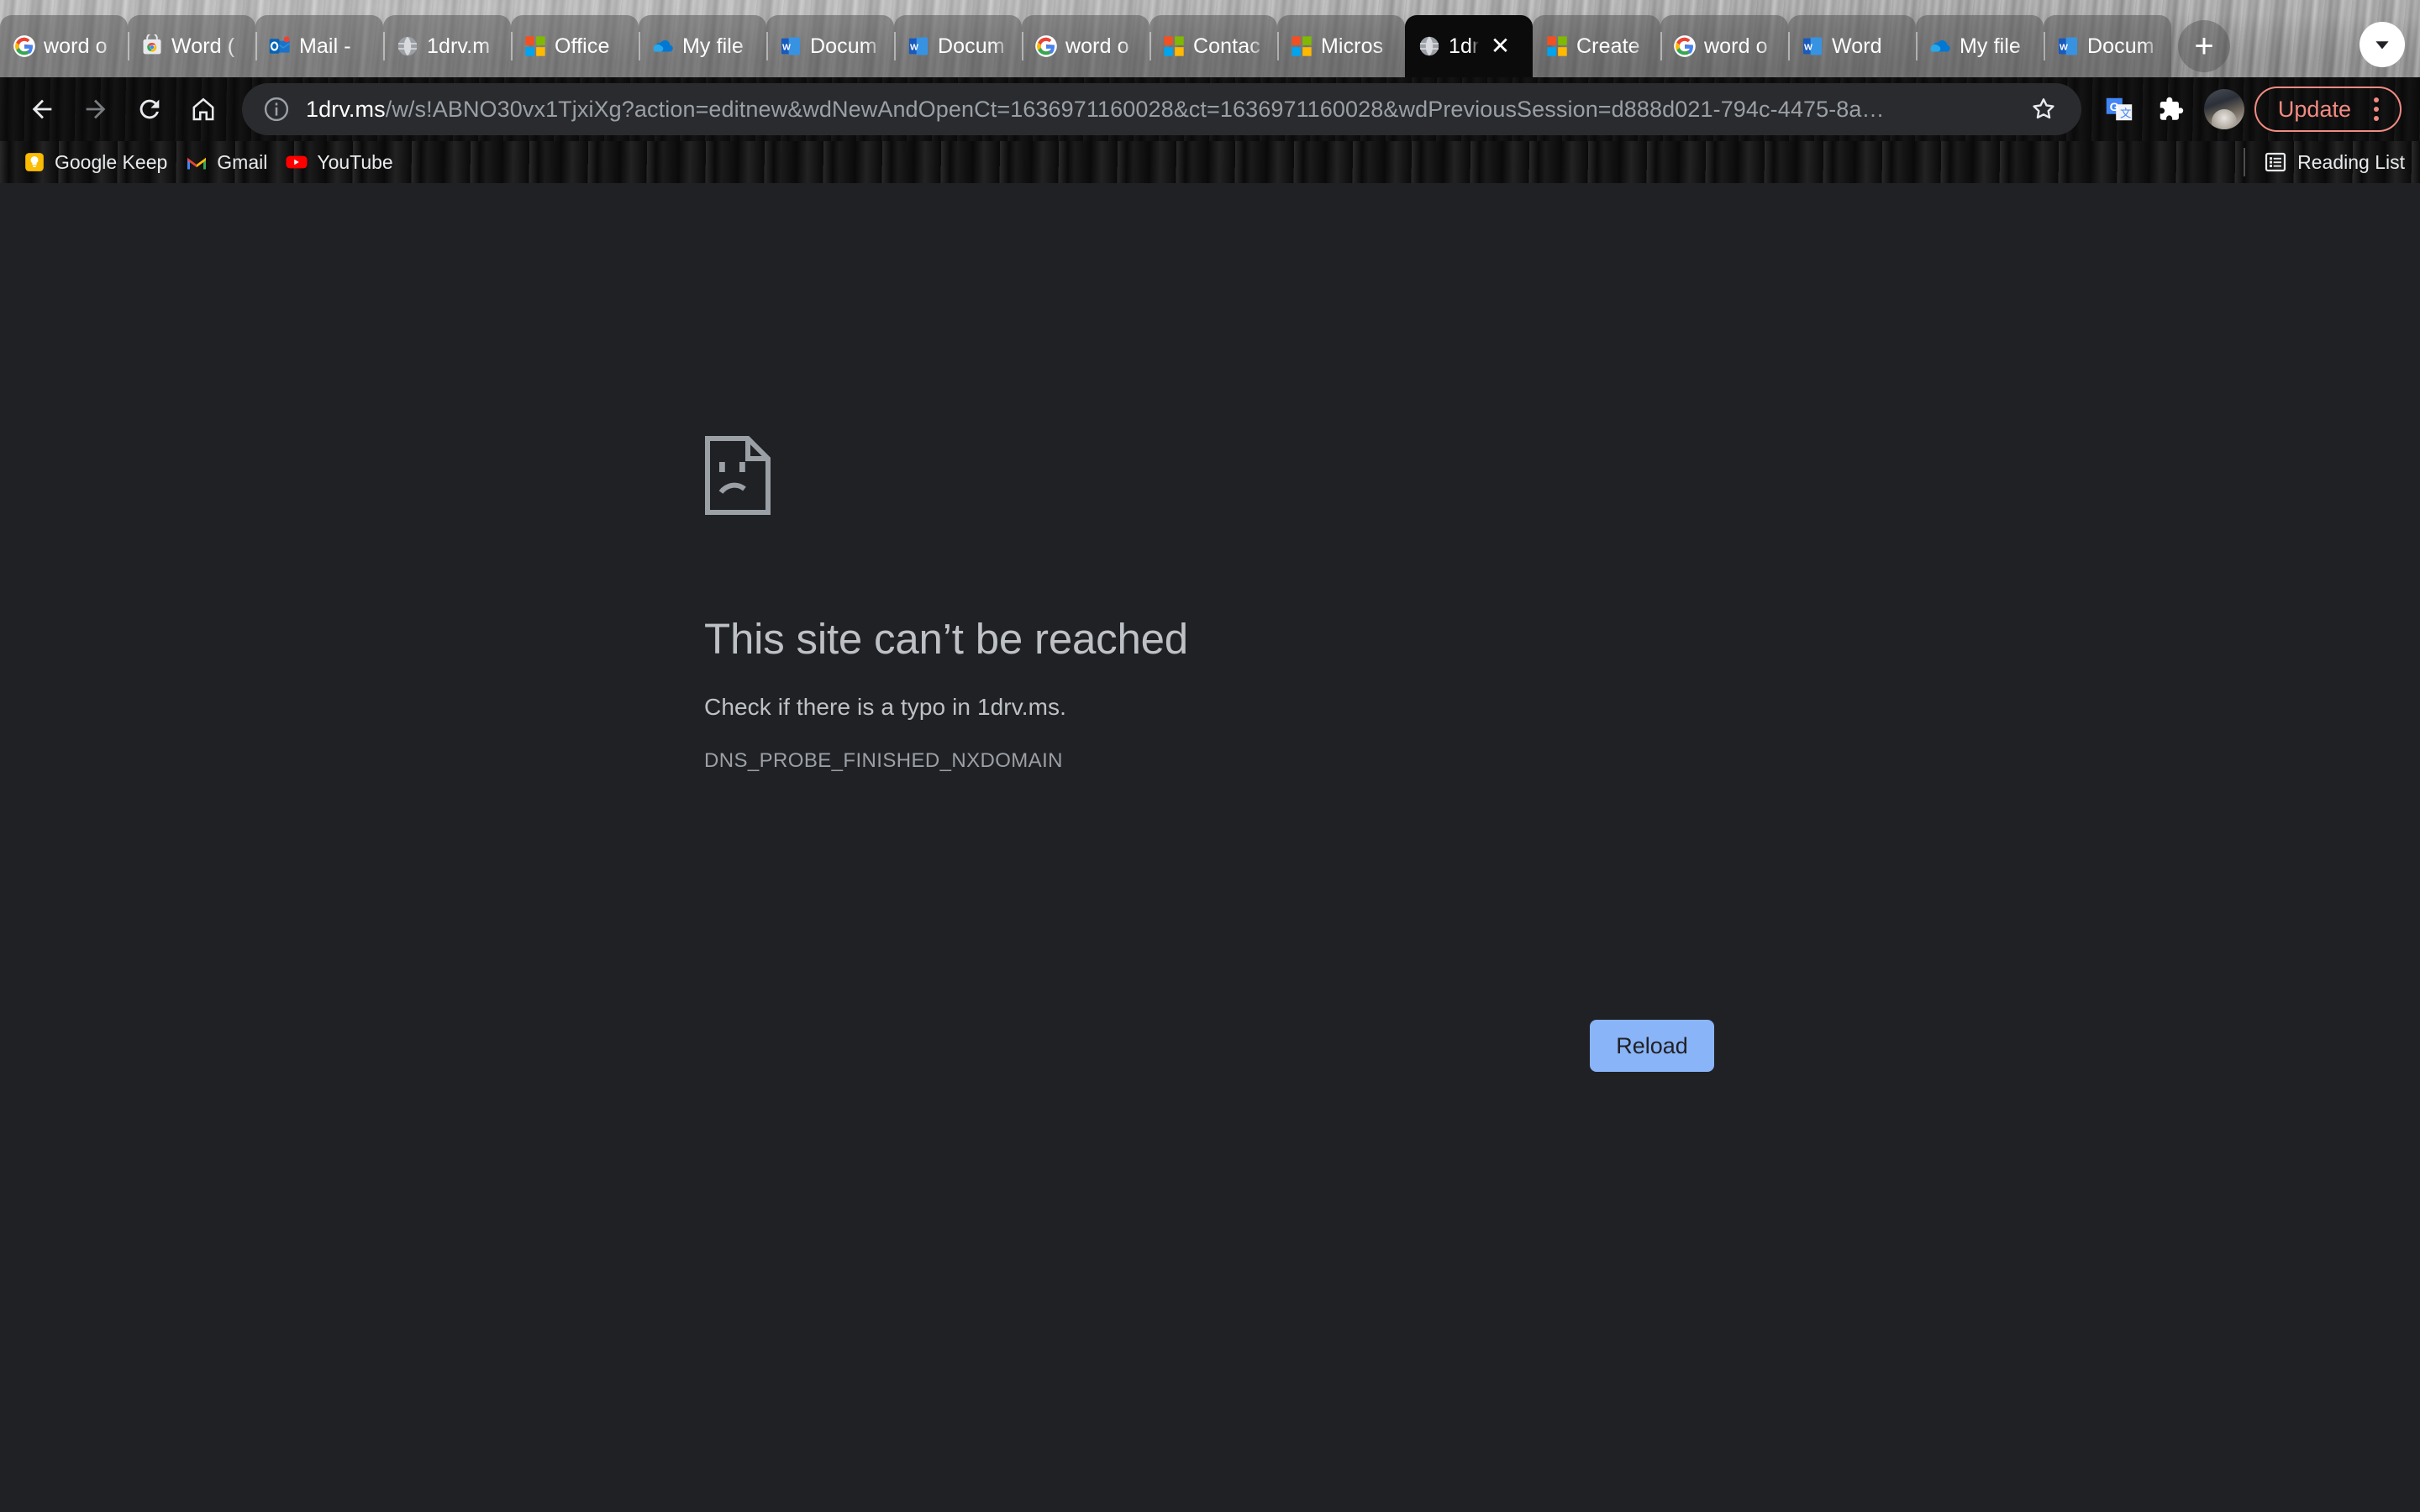  I want to click on browser-tab: Create, so click(1596, 46).